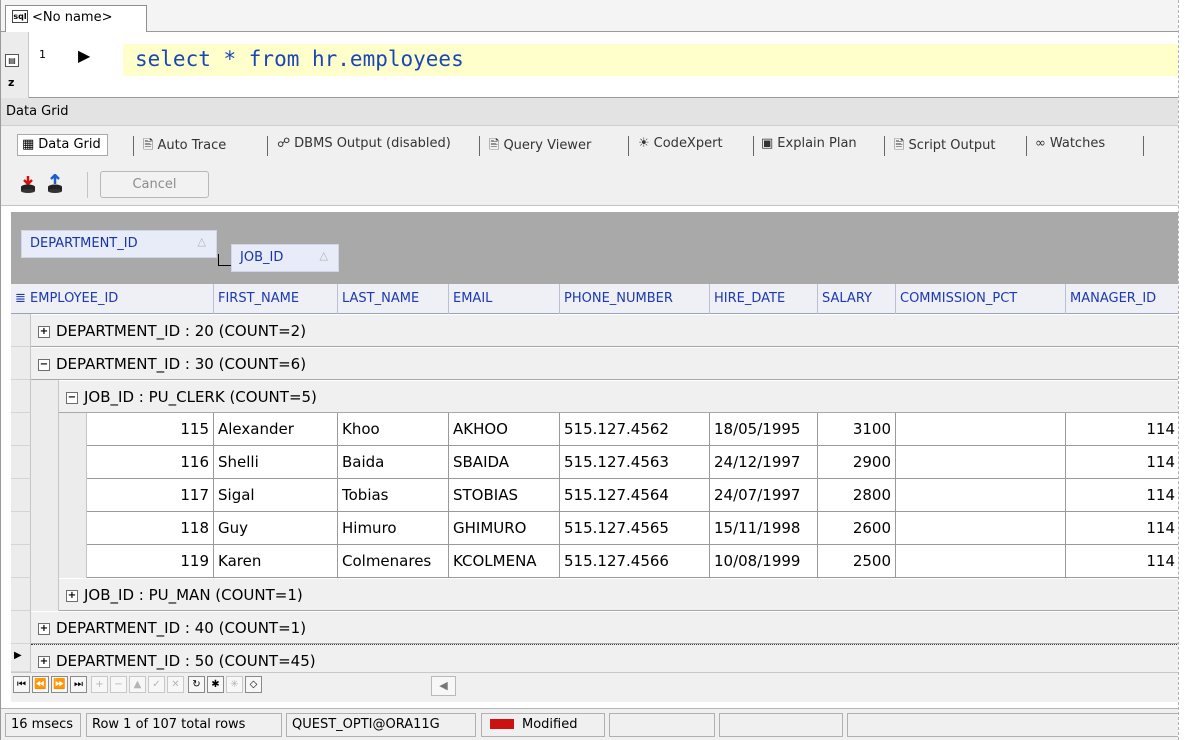  I want to click on group-row-job-pu-man: + JOB_ID : PU_MAN (COUNT=1), so click(619, 594).